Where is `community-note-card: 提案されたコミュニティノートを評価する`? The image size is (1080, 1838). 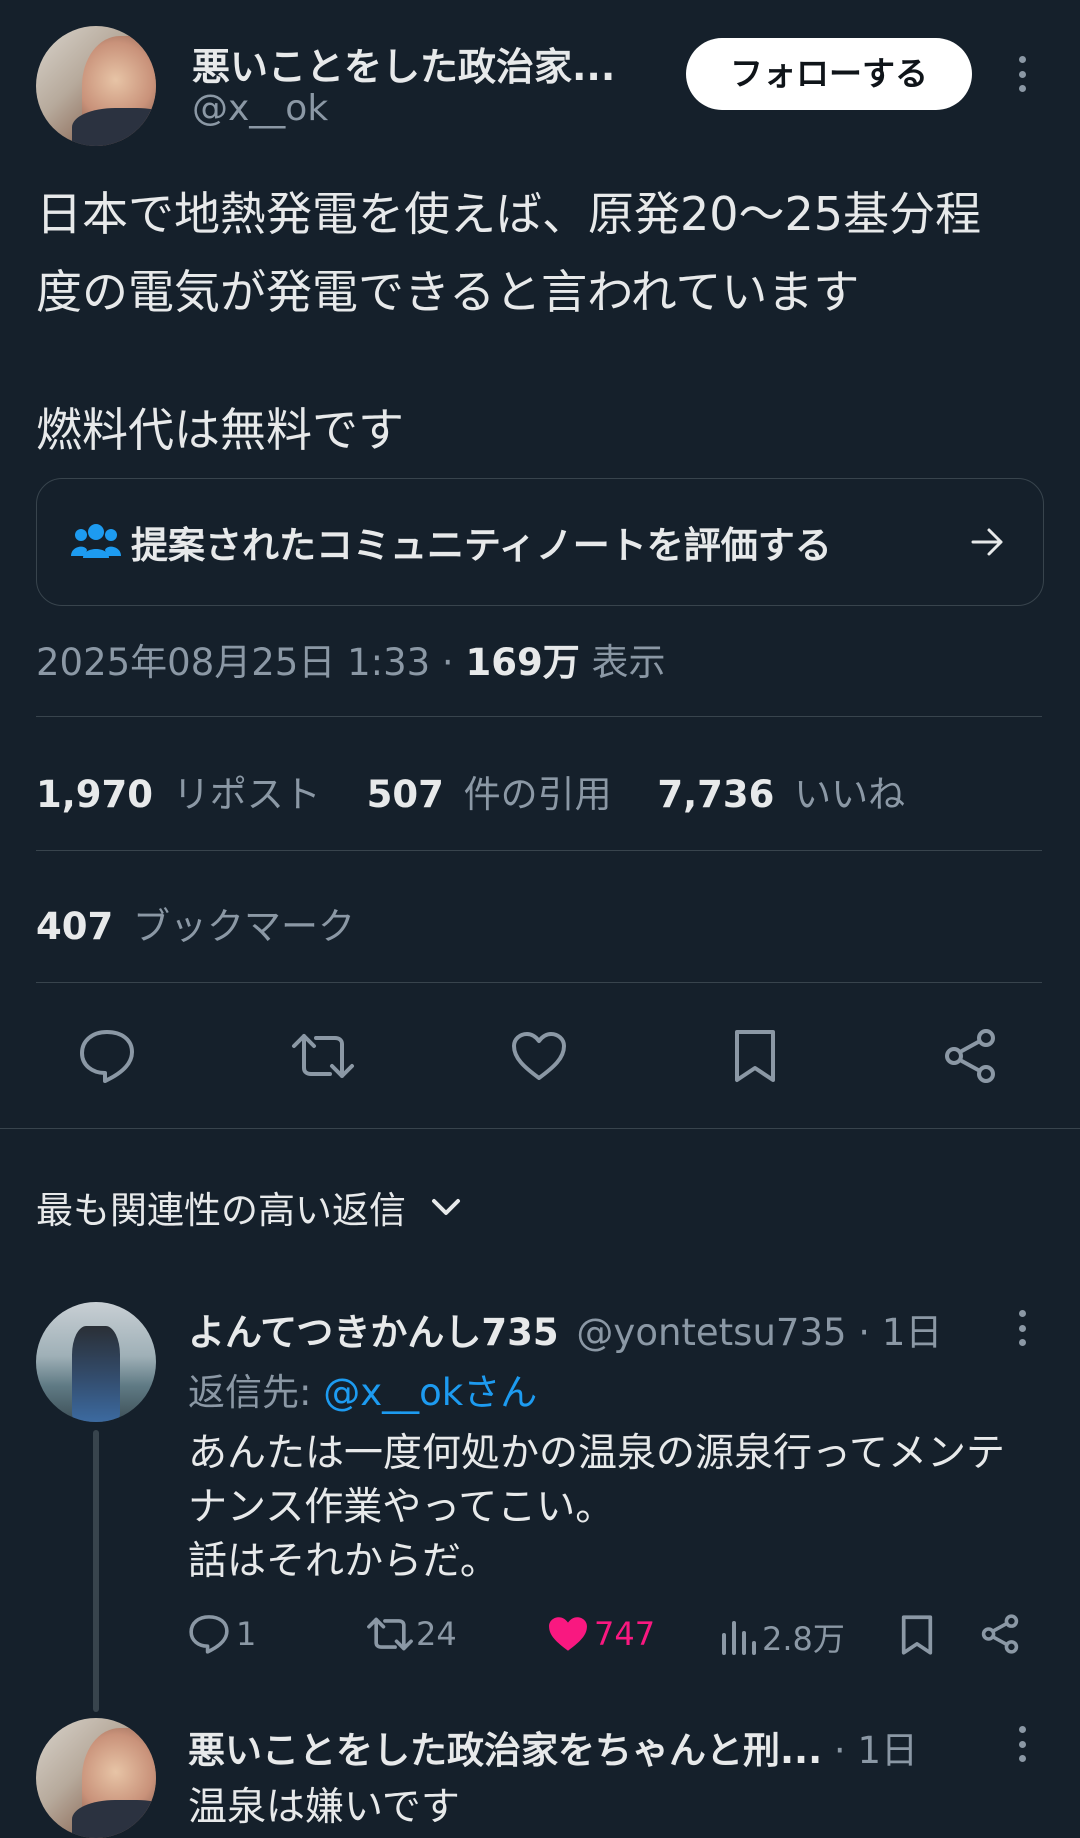
community-note-card: 提案されたコミュニティノートを評価する is located at coordinates (540, 542).